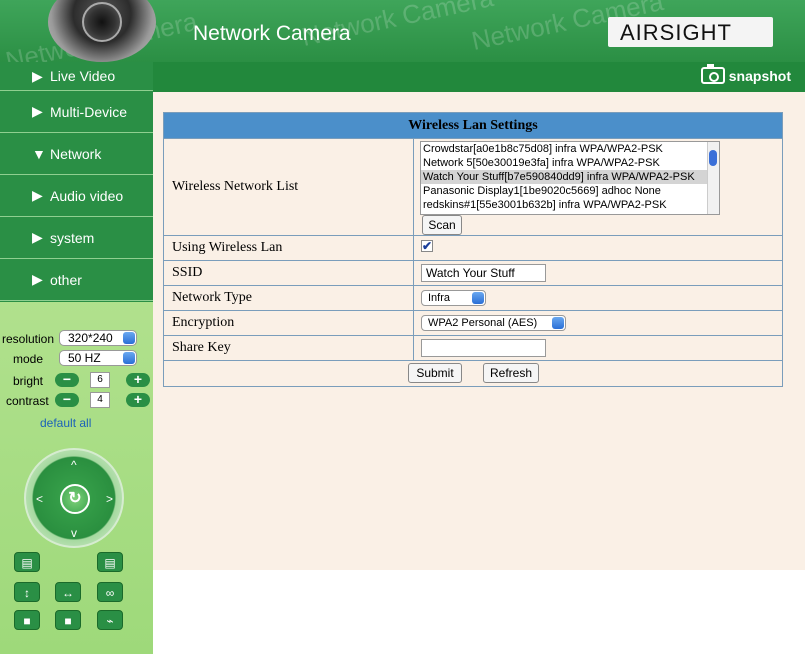 The height and width of the screenshot is (654, 805). I want to click on pan-up-icon: ^, so click(74, 465).